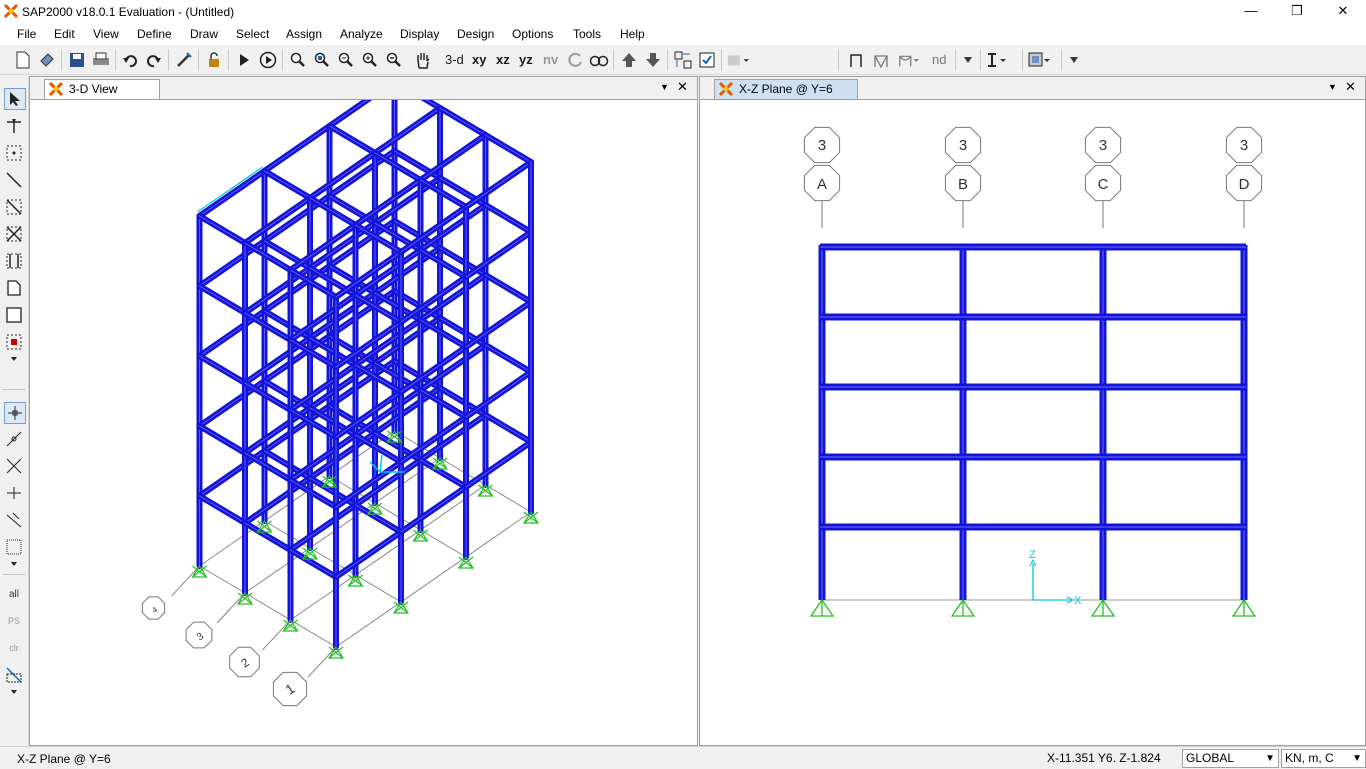  Describe the element at coordinates (939, 59) in the screenshot. I see `nd-button: nd` at that location.